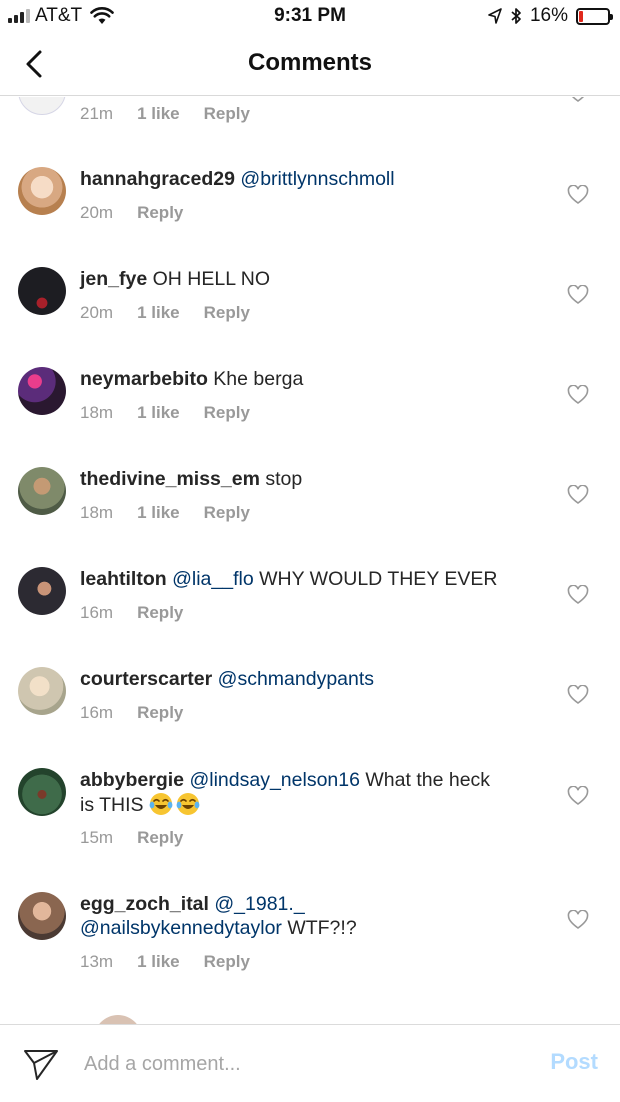  Describe the element at coordinates (594, 16) in the screenshot. I see `battery-icon` at that location.